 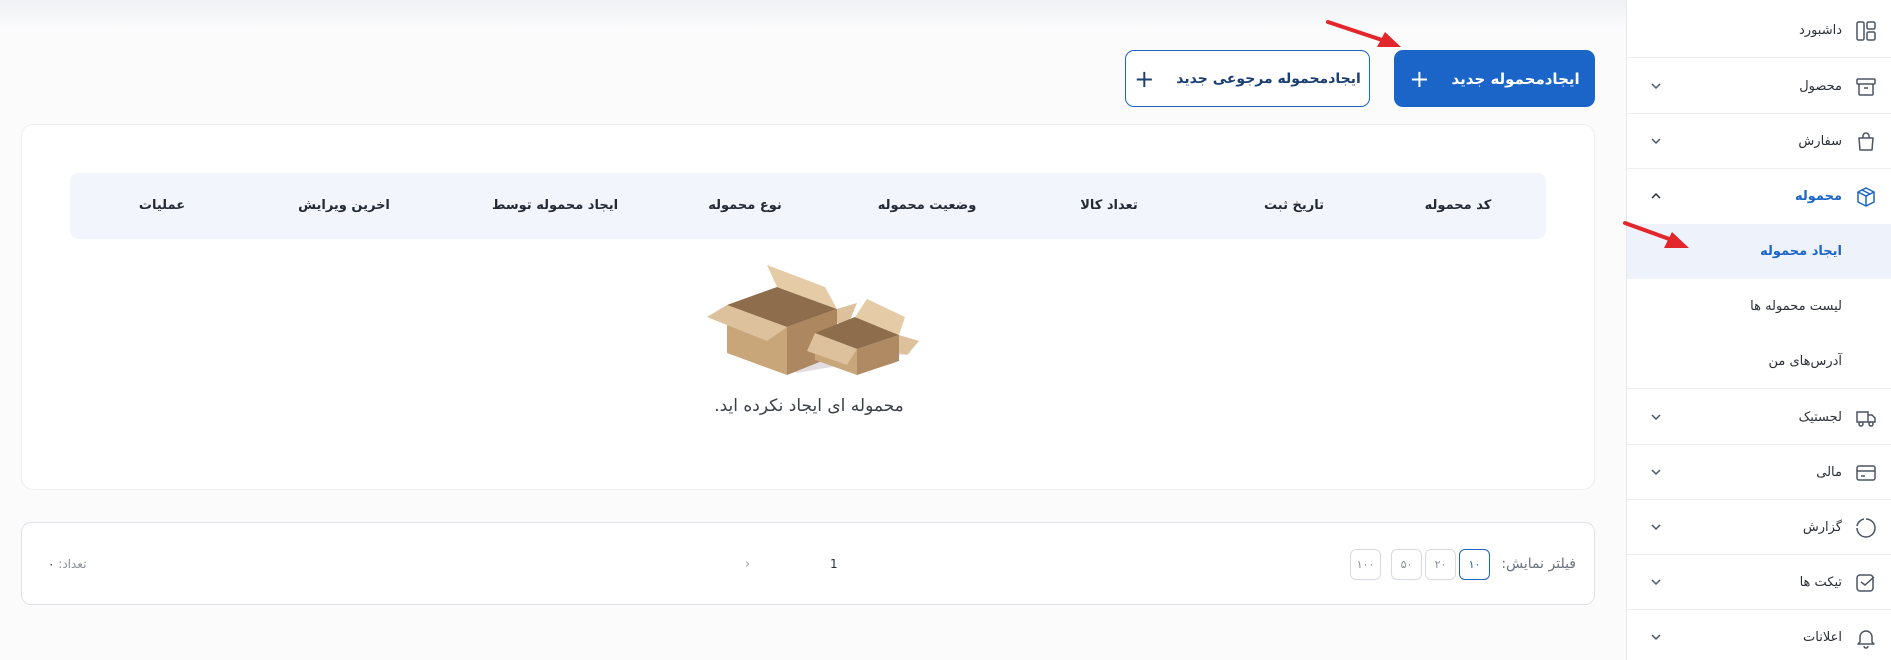 I want to click on column-header-created-by: ایجاد محموله توسط, so click(x=555, y=205).